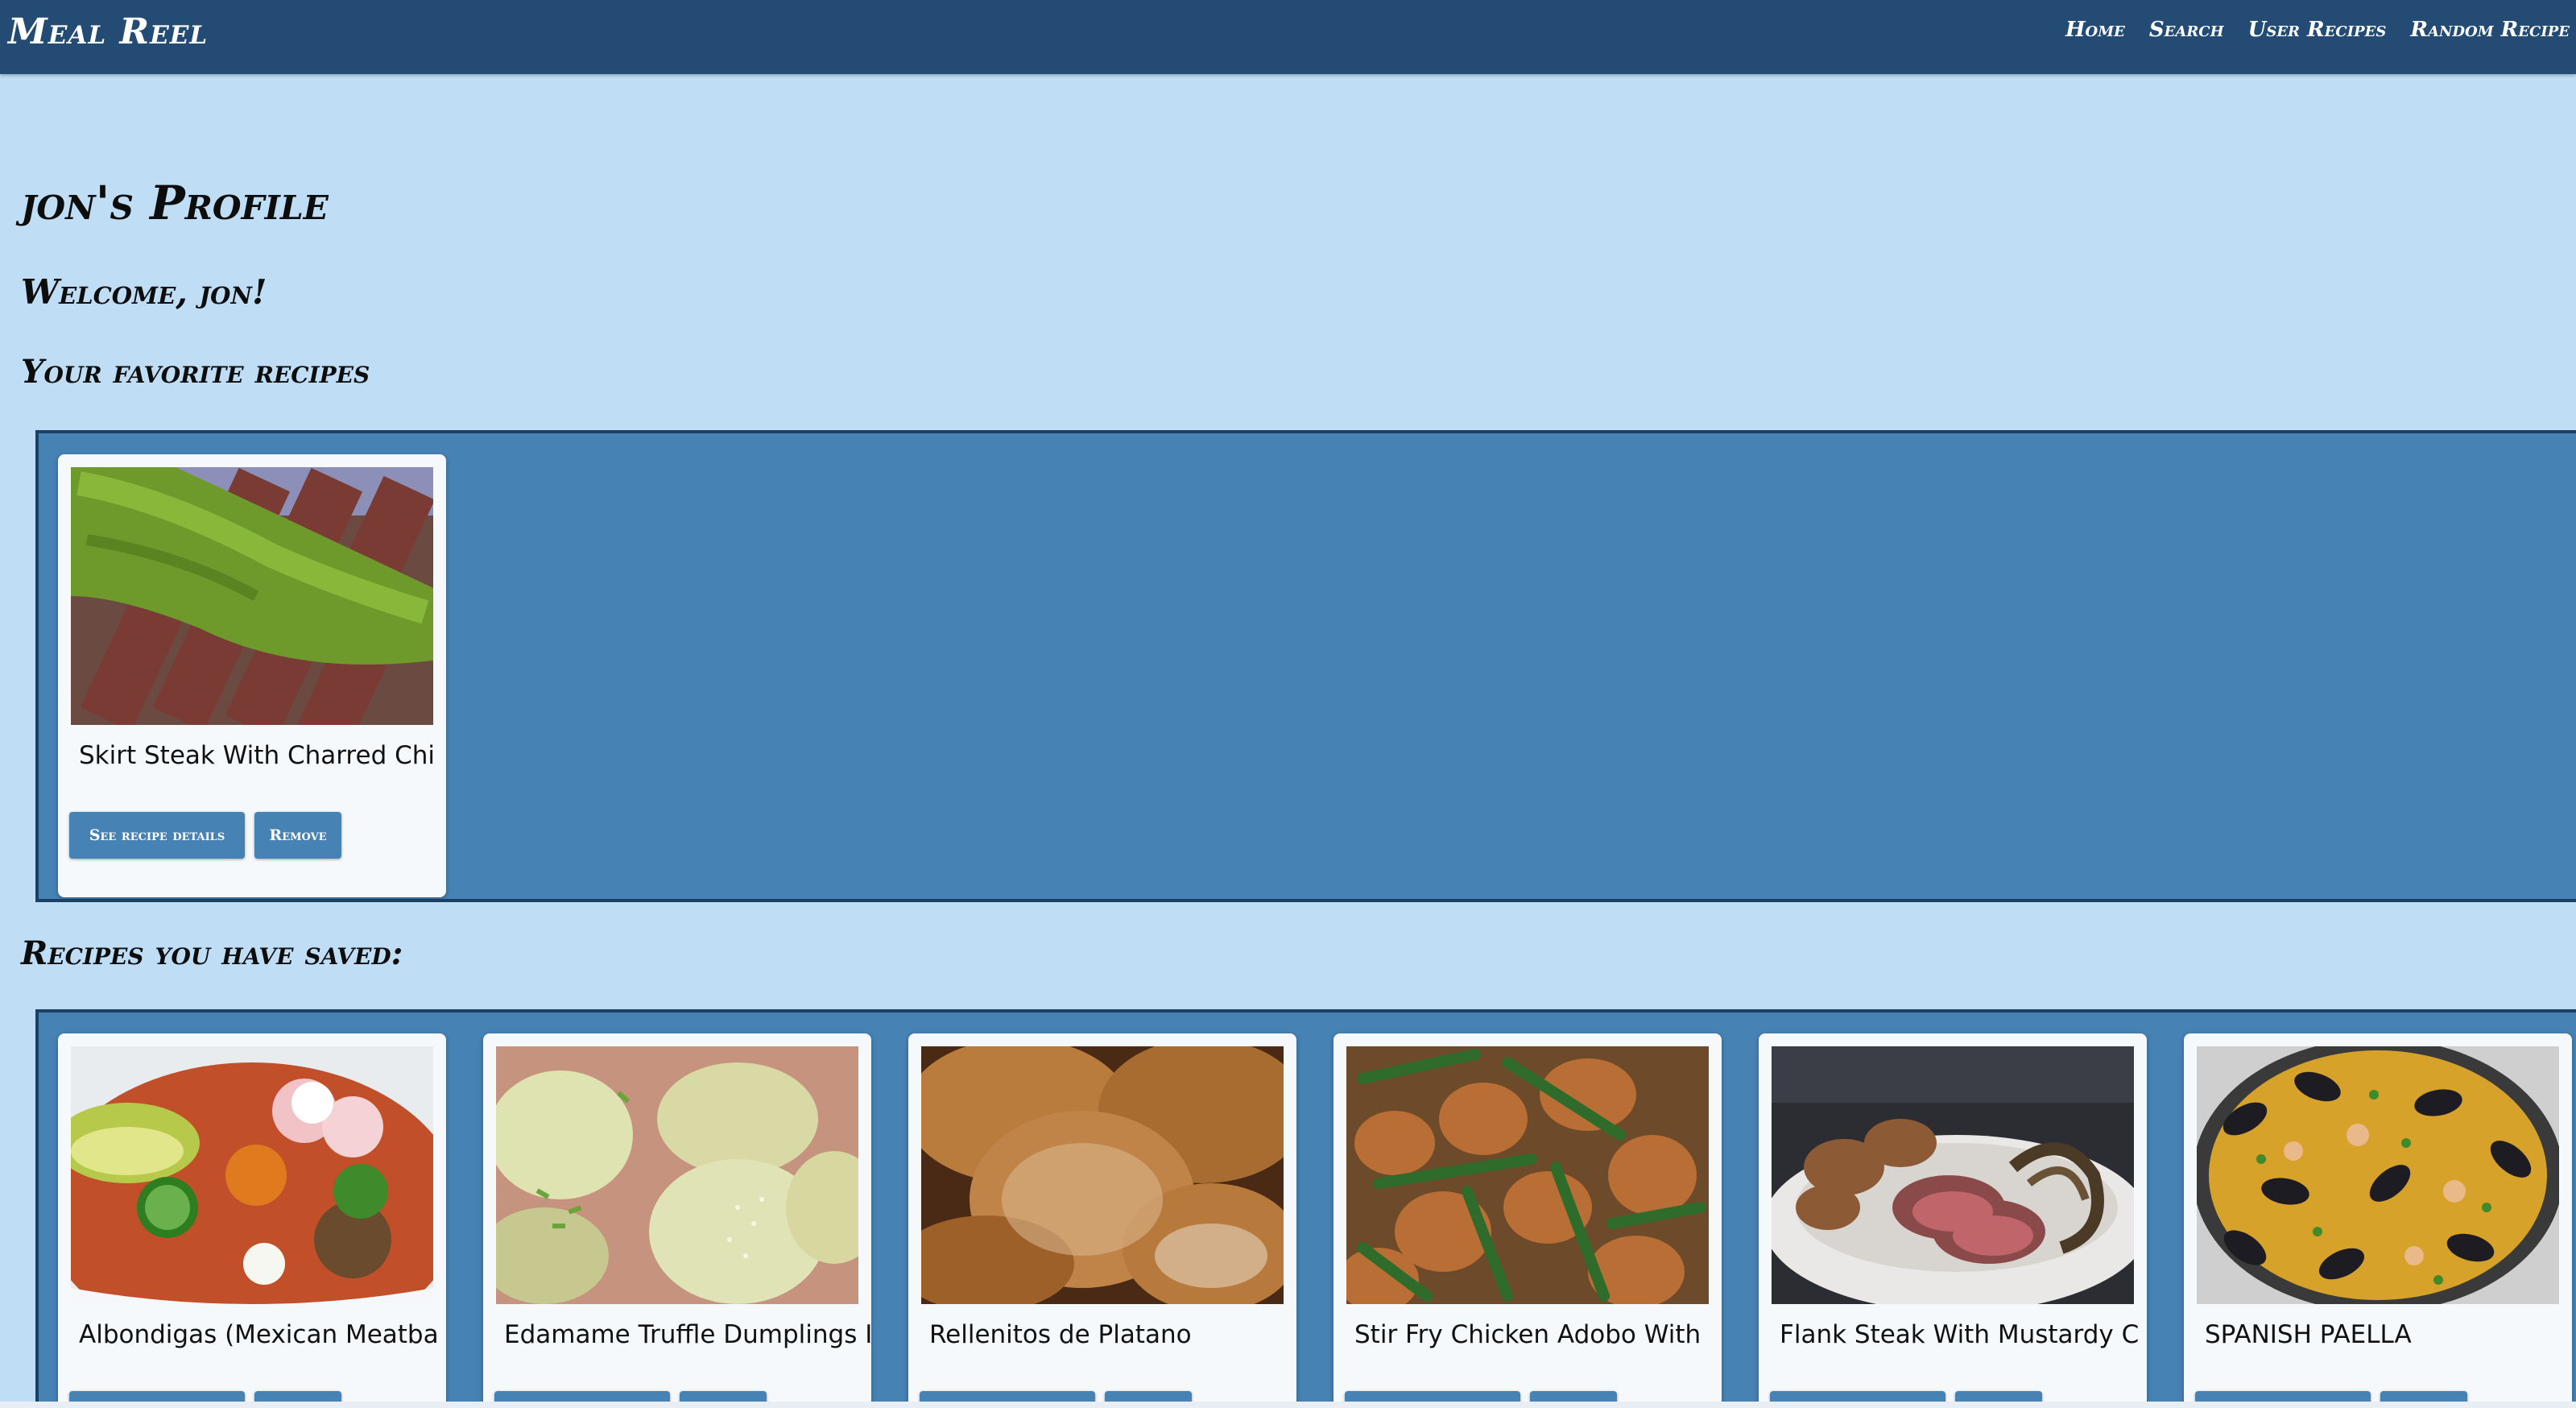 Image resolution: width=2576 pixels, height=1408 pixels. Describe the element at coordinates (212, 953) in the screenshot. I see `saved-heading: Recipes you have saved:` at that location.